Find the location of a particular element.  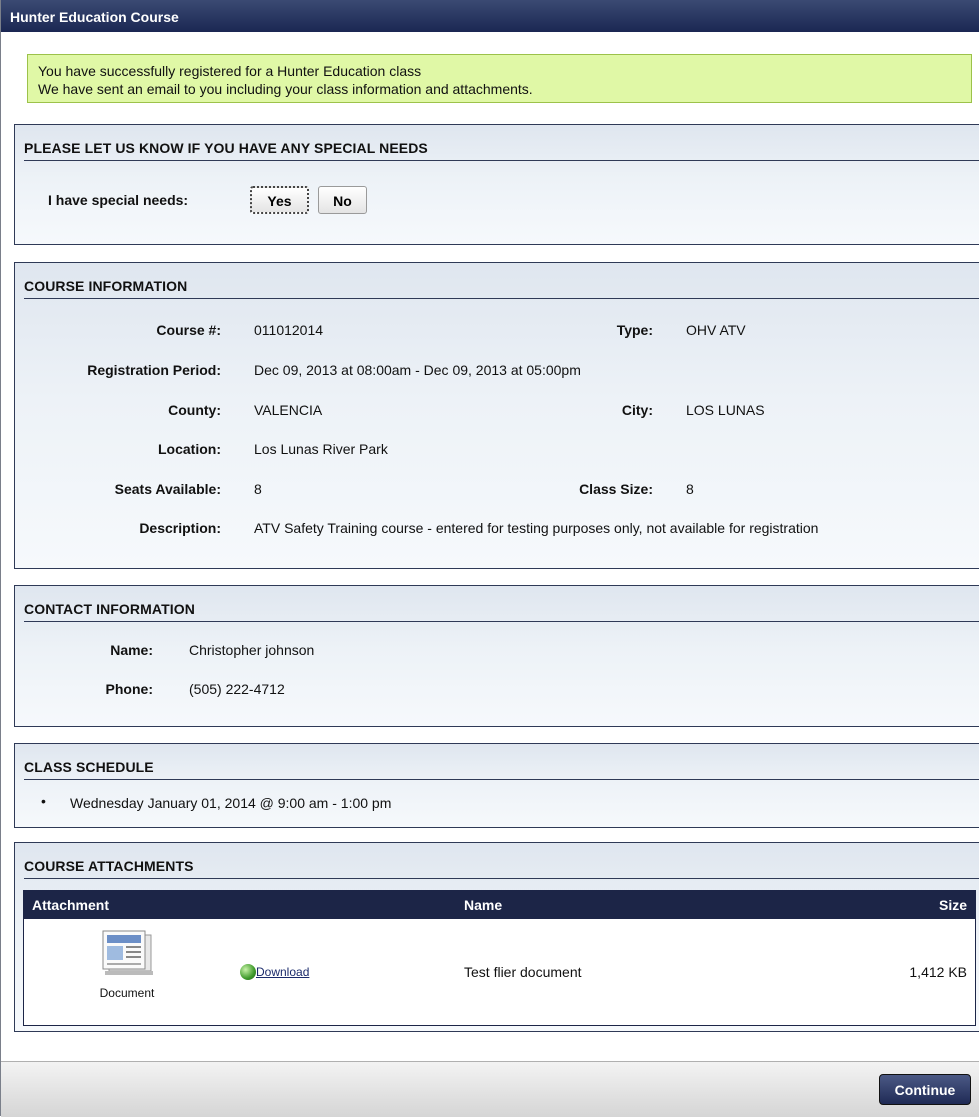

class-size-label: Class Size: is located at coordinates (616, 489).